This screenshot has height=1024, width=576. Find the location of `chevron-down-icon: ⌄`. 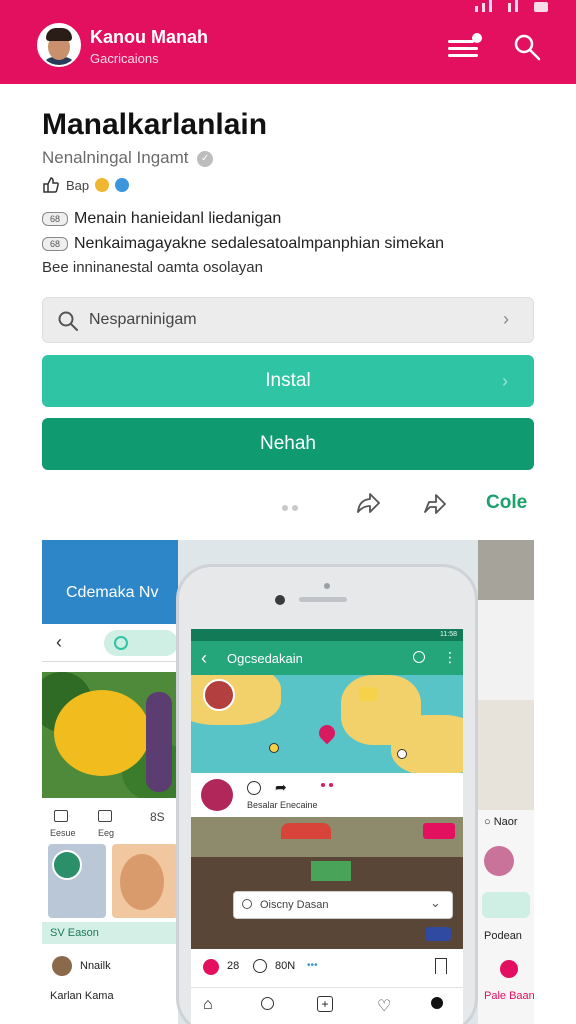

chevron-down-icon: ⌄ is located at coordinates (435, 902).